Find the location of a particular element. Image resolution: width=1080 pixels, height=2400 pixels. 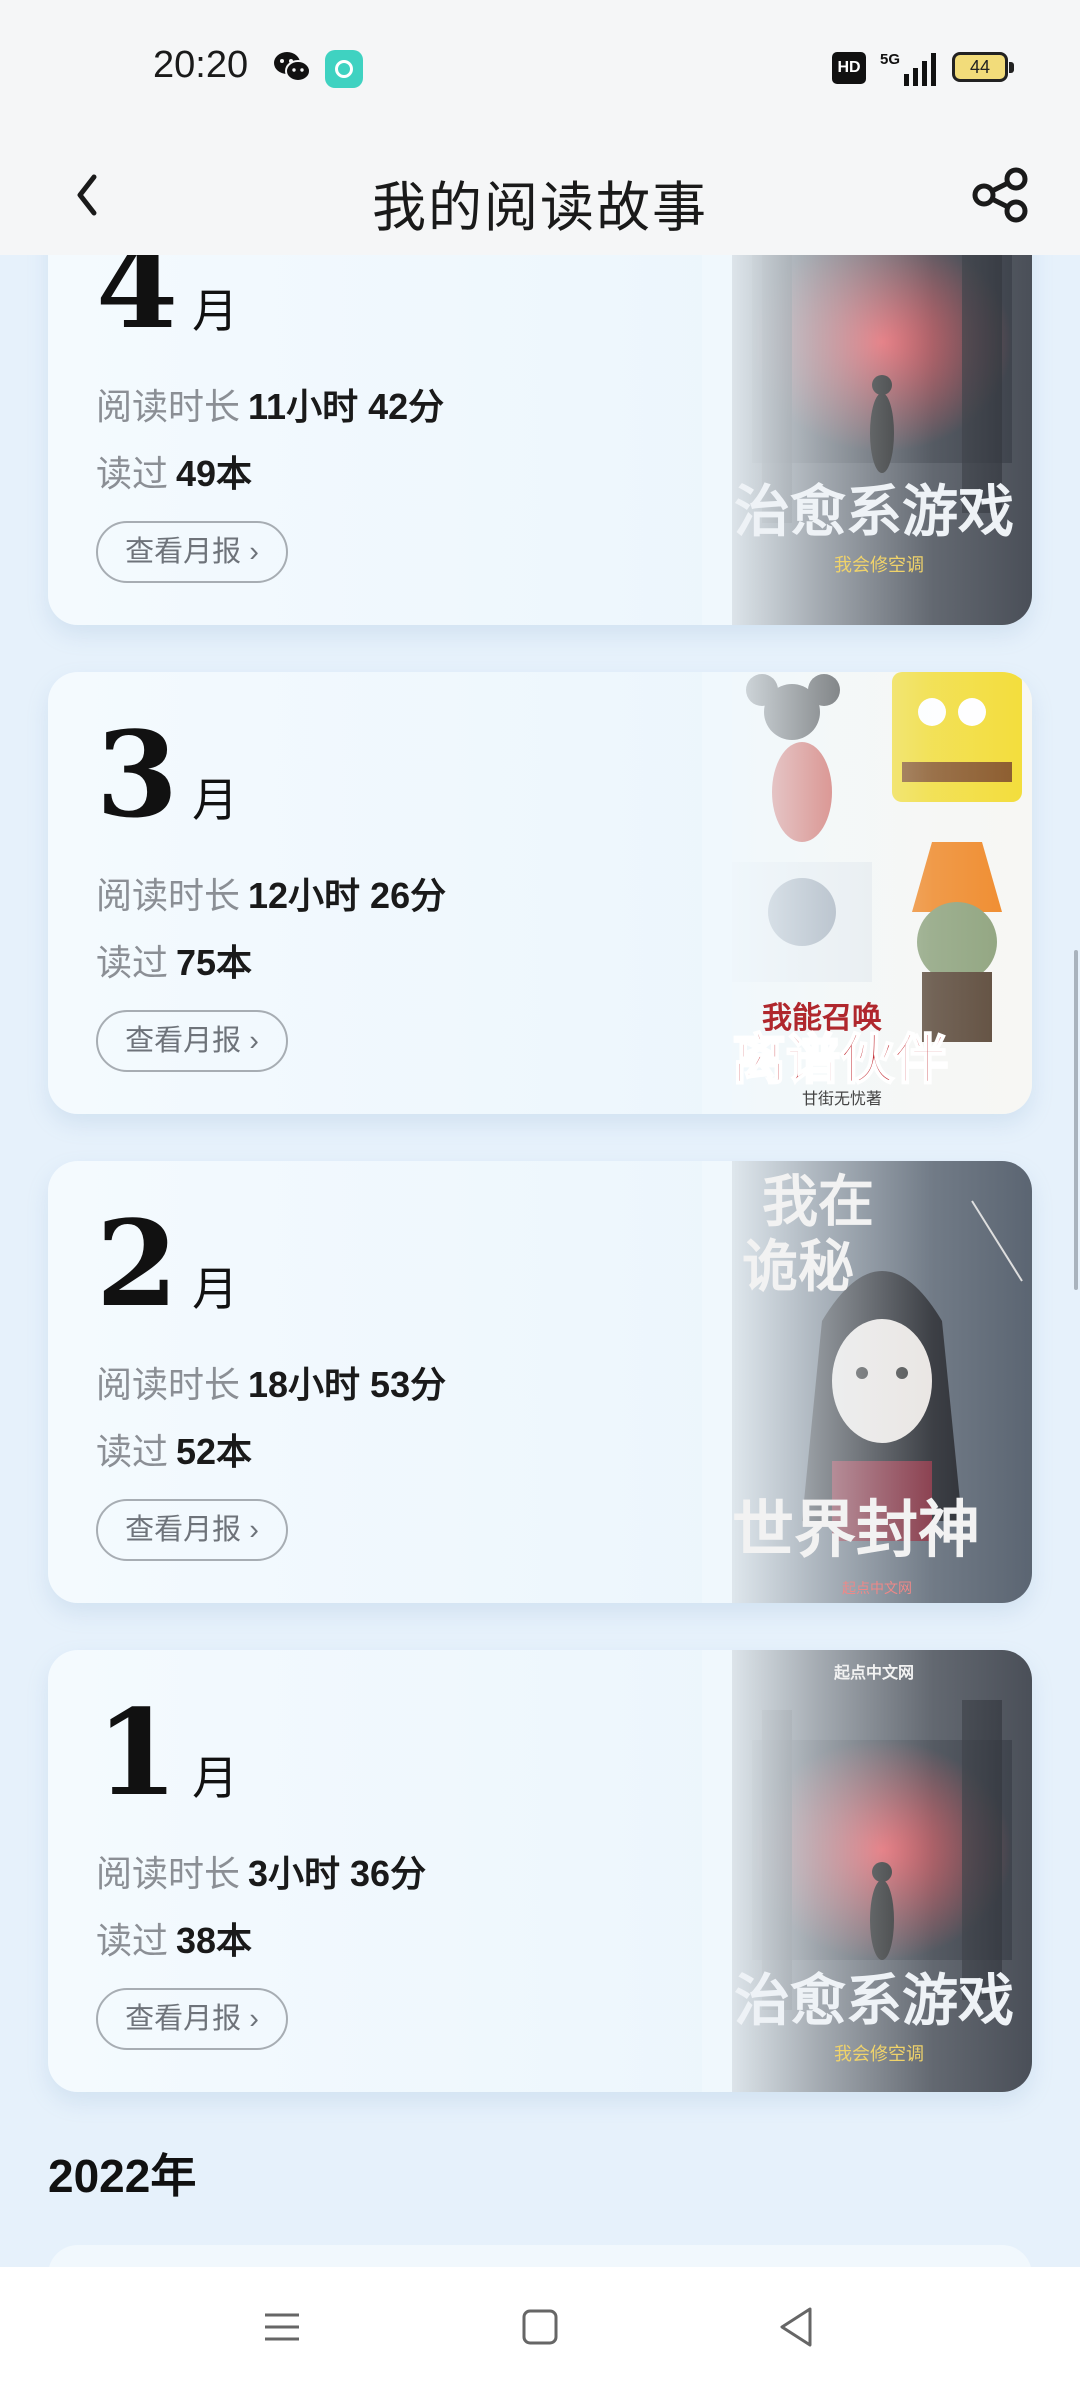

month-card-april: 治愈系游戏 我会修空调 4月 阅读时长 11小时 42分 读过 49本 查看月报 › is located at coordinates (540, 440).